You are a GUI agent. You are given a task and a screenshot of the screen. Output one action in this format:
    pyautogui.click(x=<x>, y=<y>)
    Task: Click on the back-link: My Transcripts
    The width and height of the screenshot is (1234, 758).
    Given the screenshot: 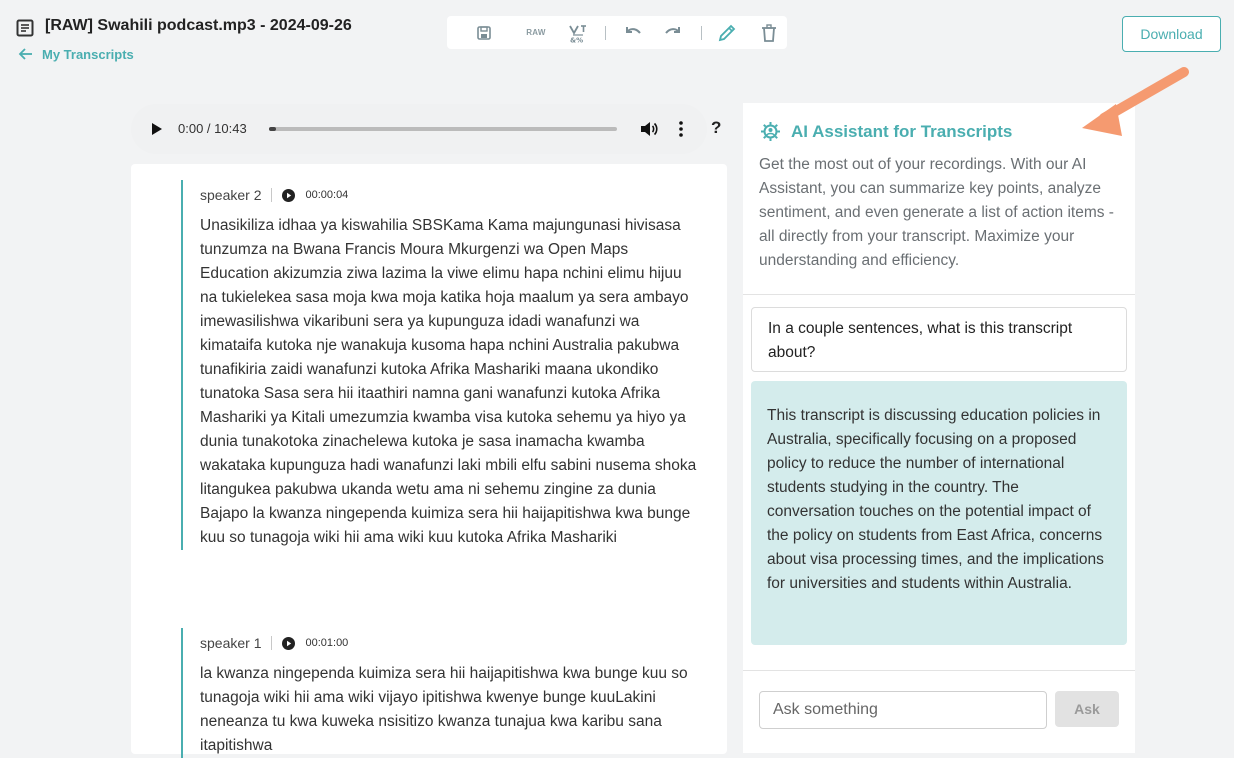 What is the action you would take?
    pyautogui.click(x=76, y=54)
    